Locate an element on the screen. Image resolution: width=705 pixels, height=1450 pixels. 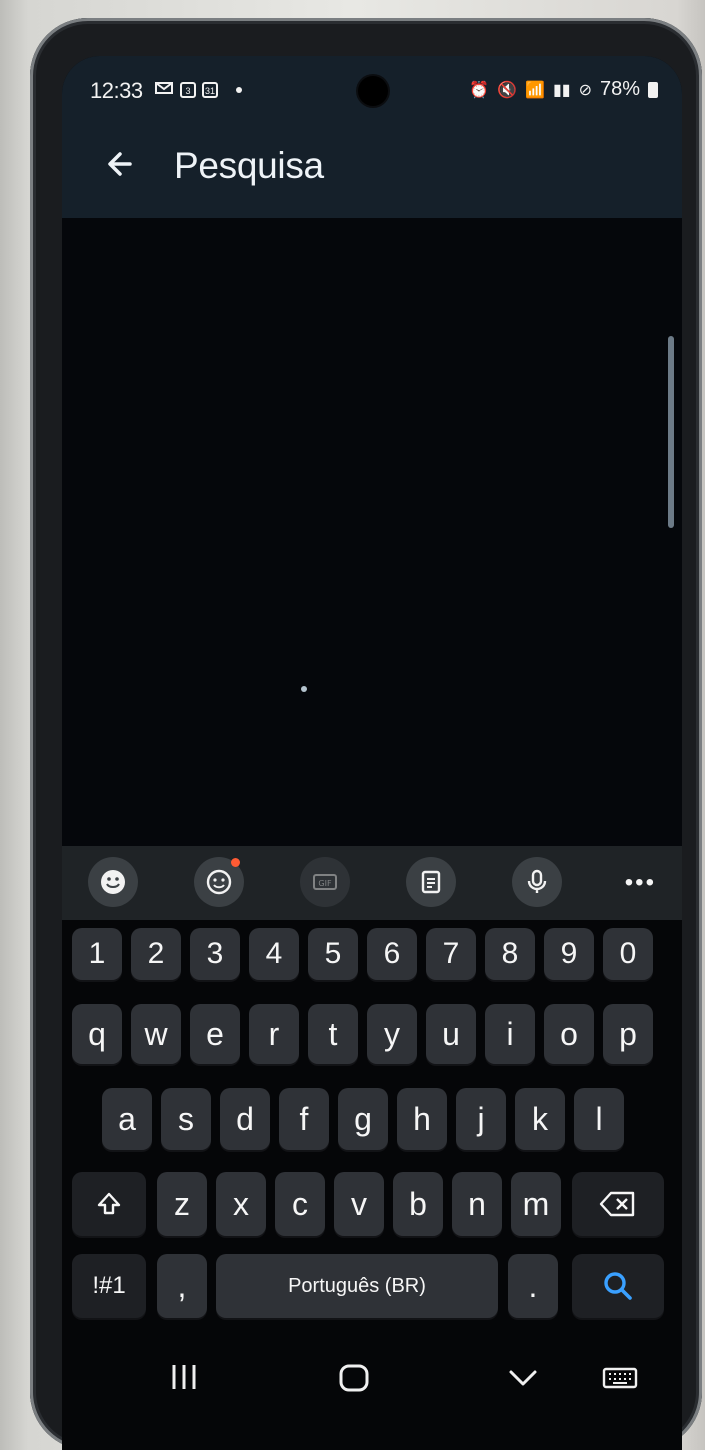
shift-icon is located at coordinates (109, 1203).